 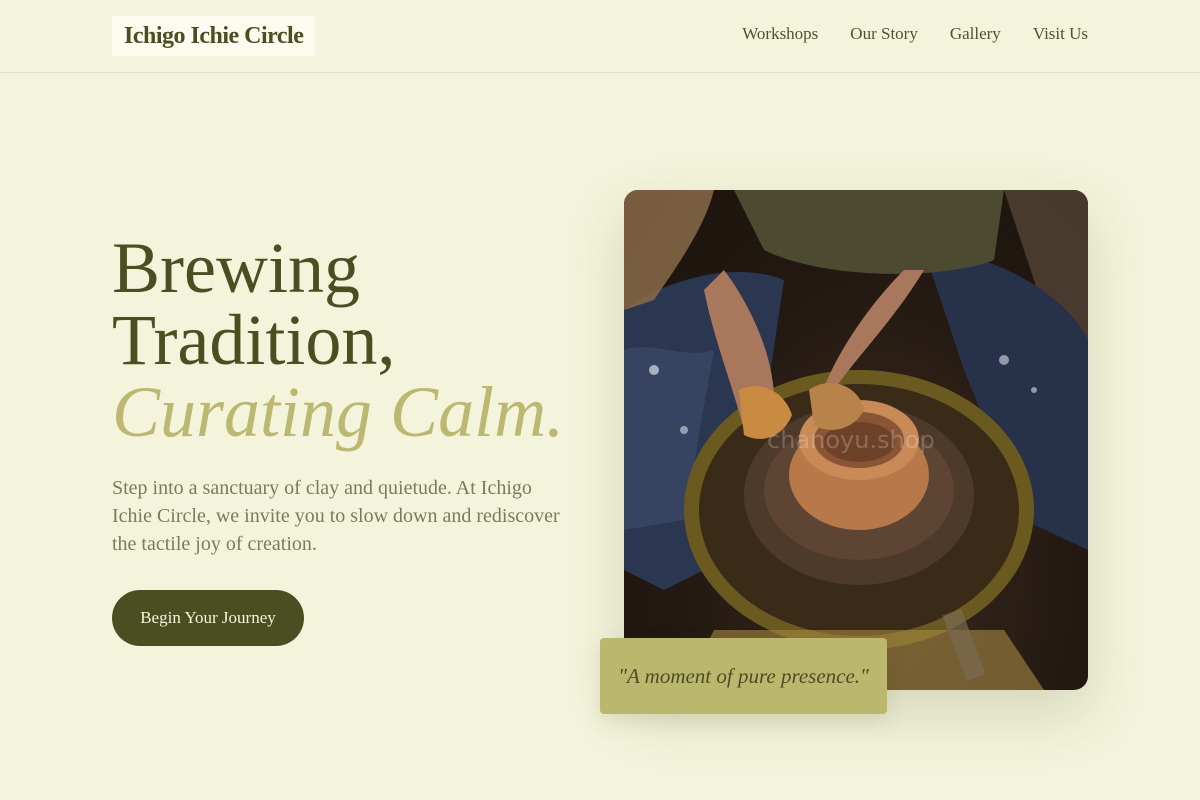 I want to click on begin-journey-button: Begin Your Journey, so click(x=208, y=618).